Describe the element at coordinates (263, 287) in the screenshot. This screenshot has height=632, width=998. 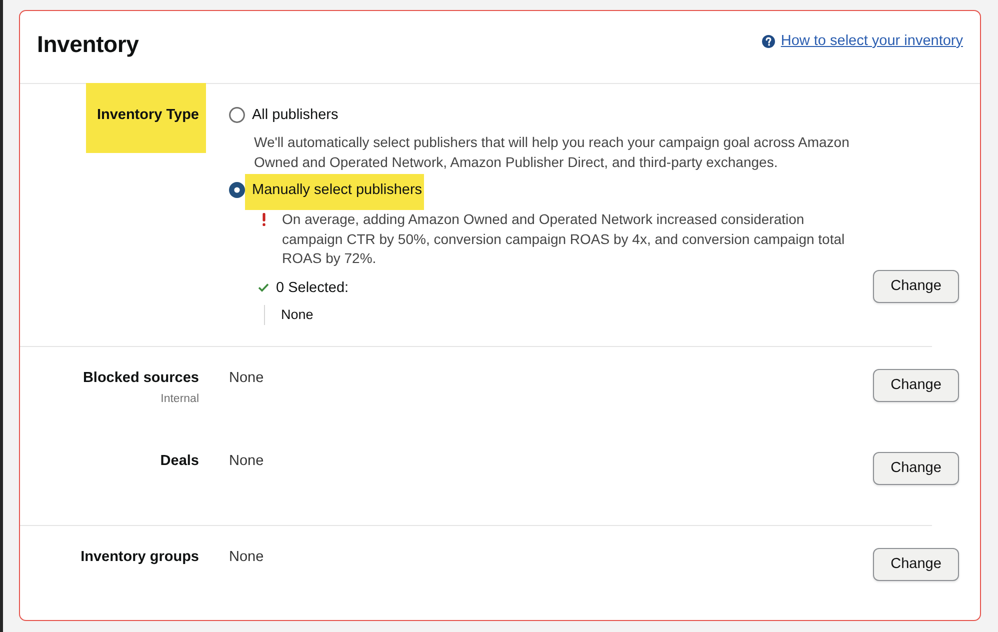
I see `check-icon` at that location.